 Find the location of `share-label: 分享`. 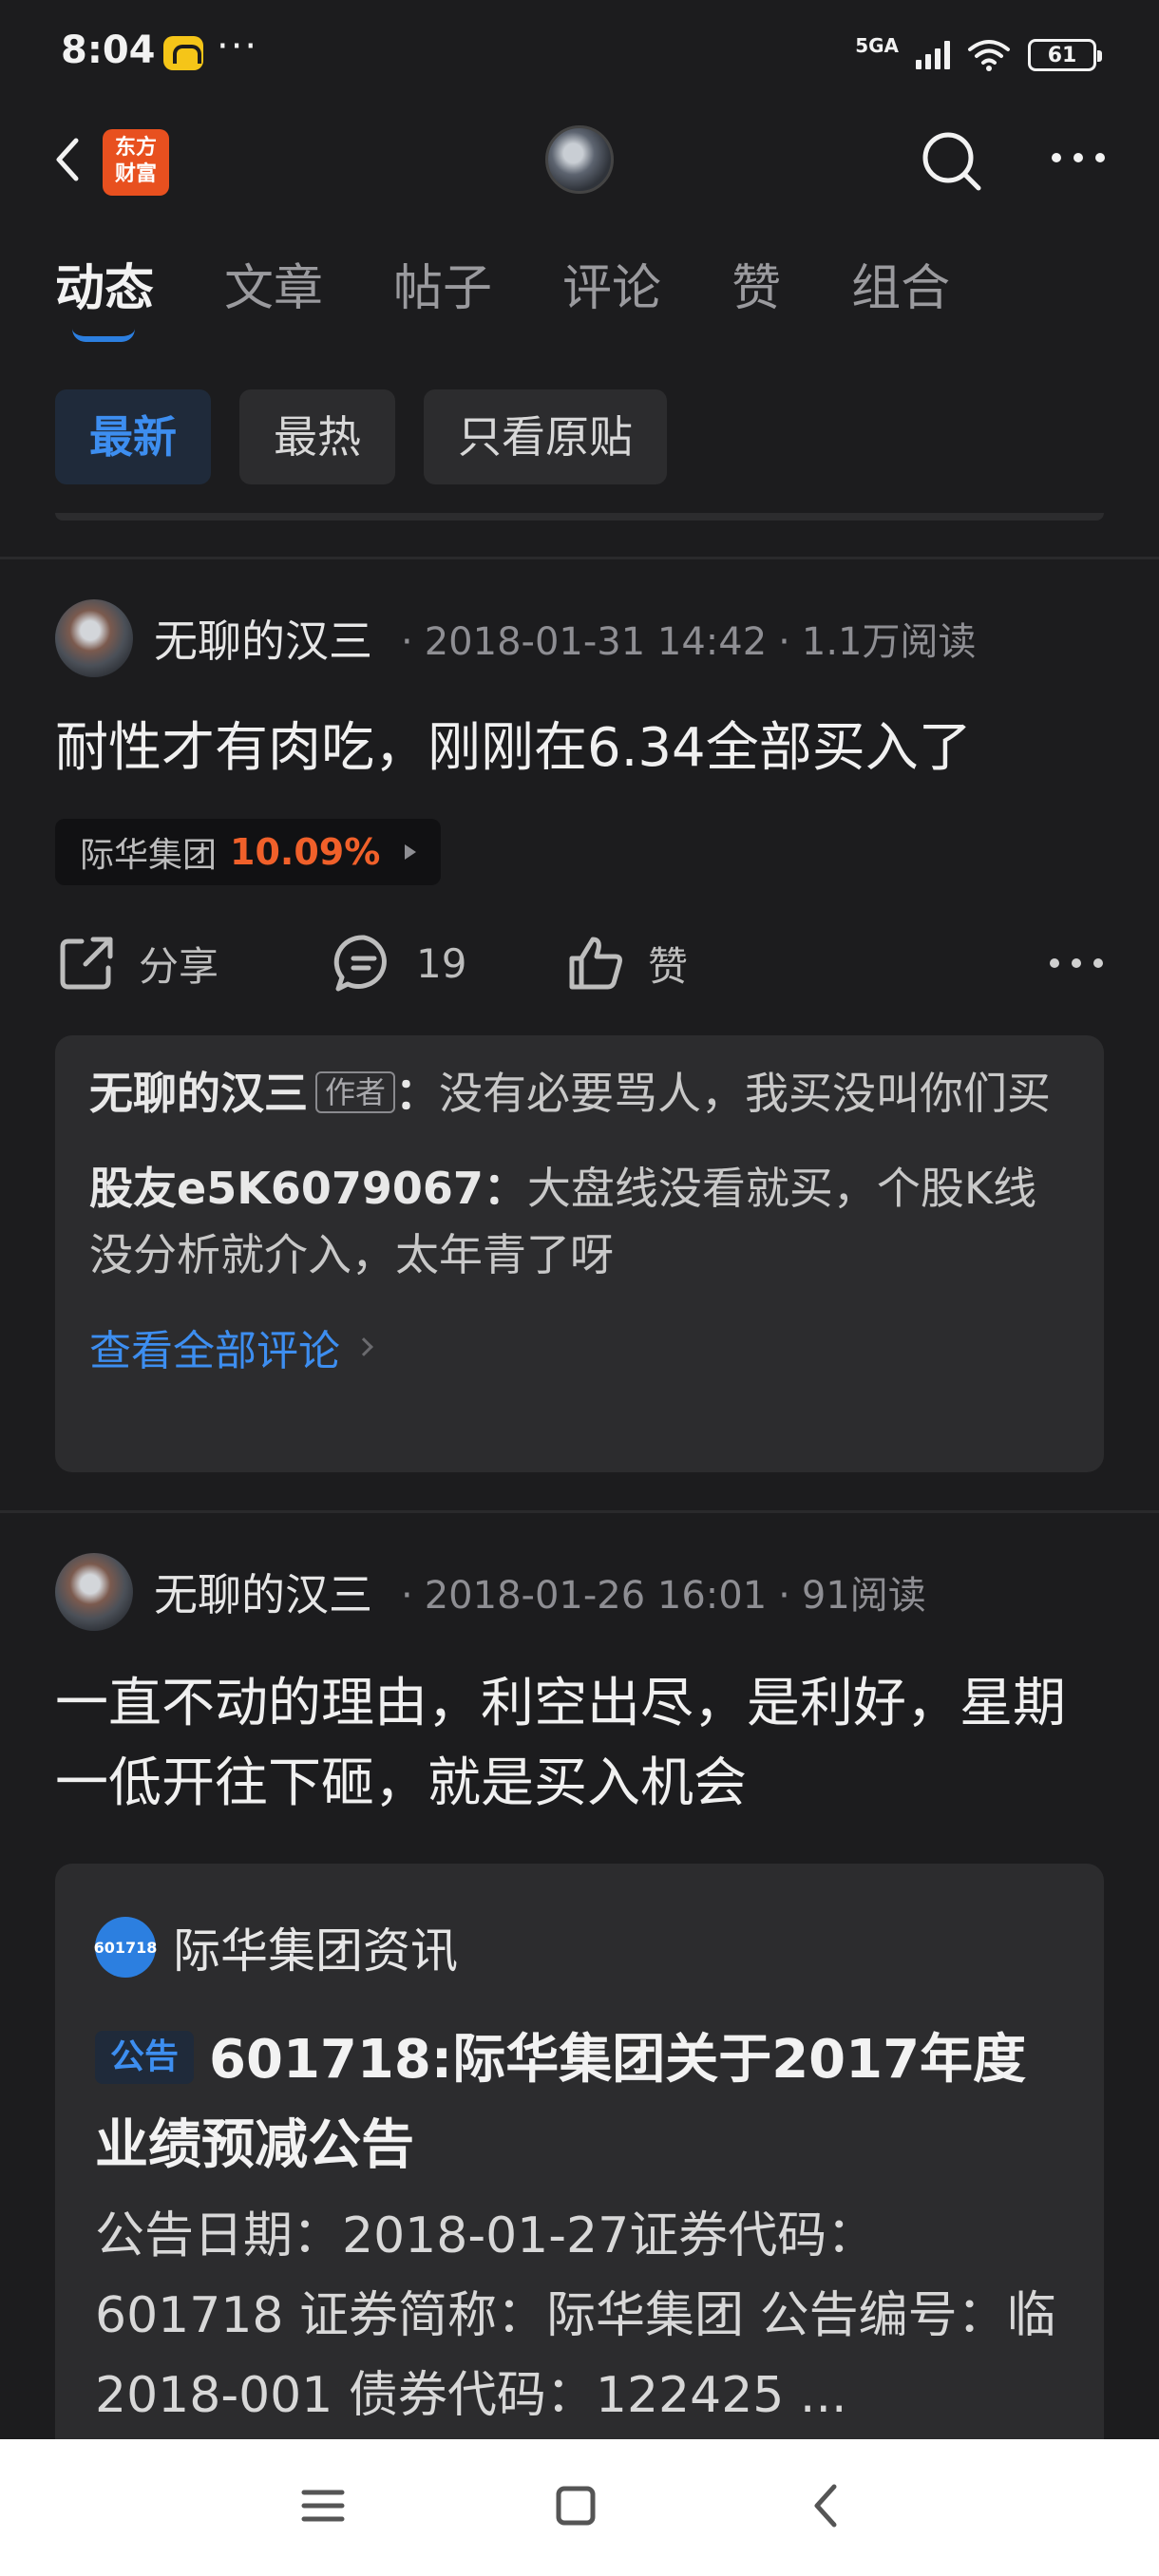

share-label: 分享 is located at coordinates (179, 966).